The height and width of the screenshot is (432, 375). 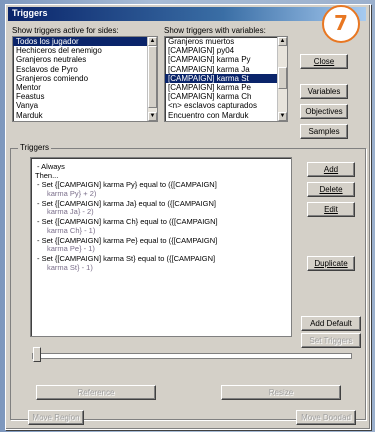 I want to click on edit-label: Edit, so click(x=331, y=209).